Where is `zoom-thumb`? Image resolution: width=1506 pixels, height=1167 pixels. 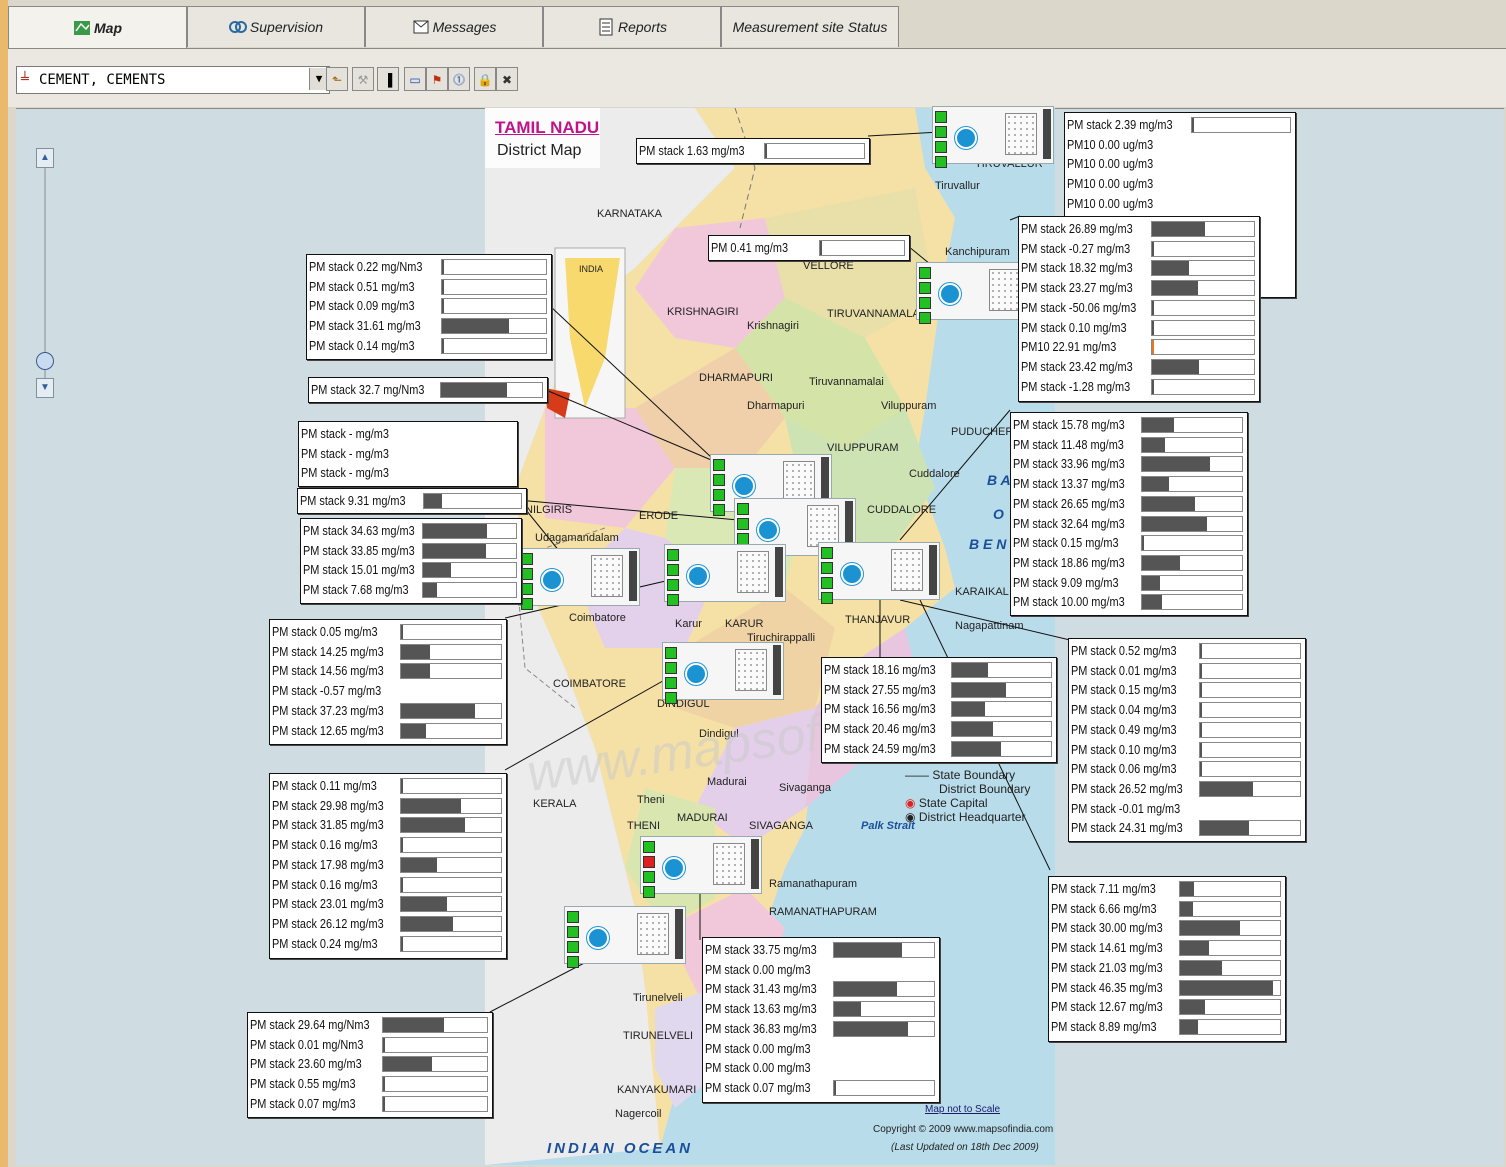
zoom-thumb is located at coordinates (45, 361).